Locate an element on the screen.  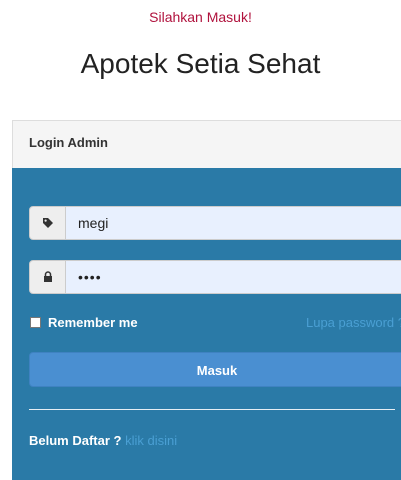
panel-title: Login Admin is located at coordinates (206, 144).